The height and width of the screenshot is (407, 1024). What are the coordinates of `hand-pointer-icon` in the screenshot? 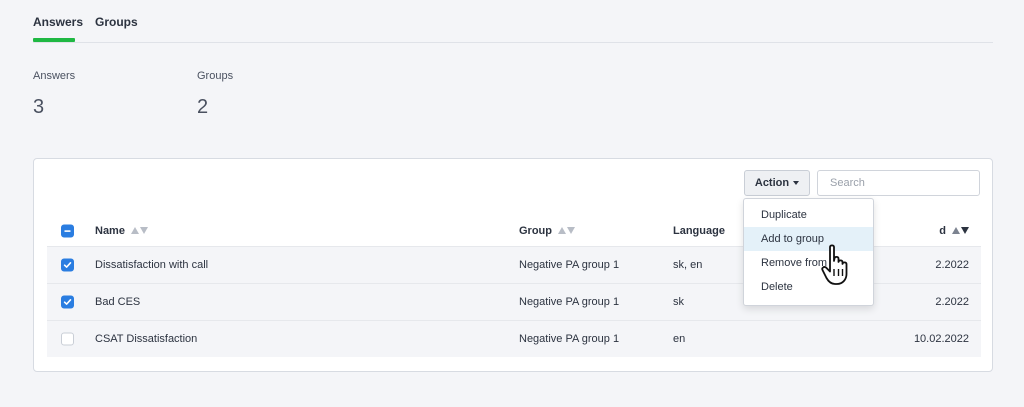 It's located at (837, 265).